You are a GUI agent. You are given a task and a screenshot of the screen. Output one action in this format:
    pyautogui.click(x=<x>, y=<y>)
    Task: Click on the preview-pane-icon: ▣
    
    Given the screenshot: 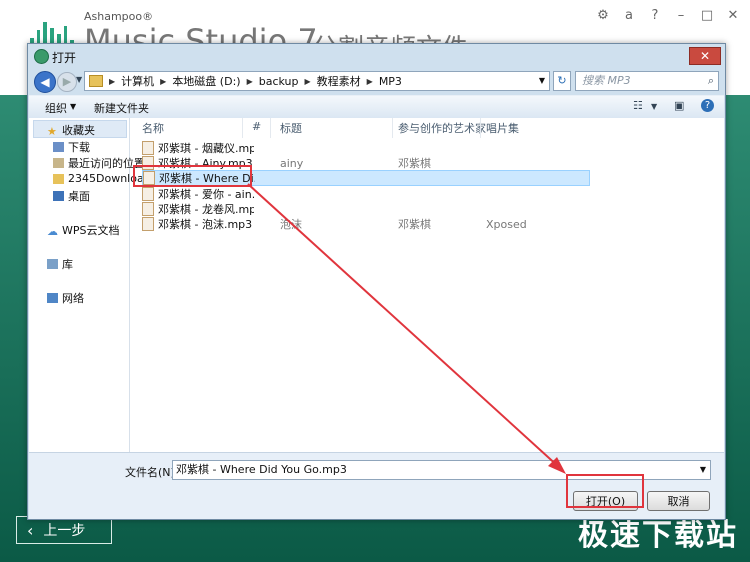 What is the action you would take?
    pyautogui.click(x=679, y=105)
    